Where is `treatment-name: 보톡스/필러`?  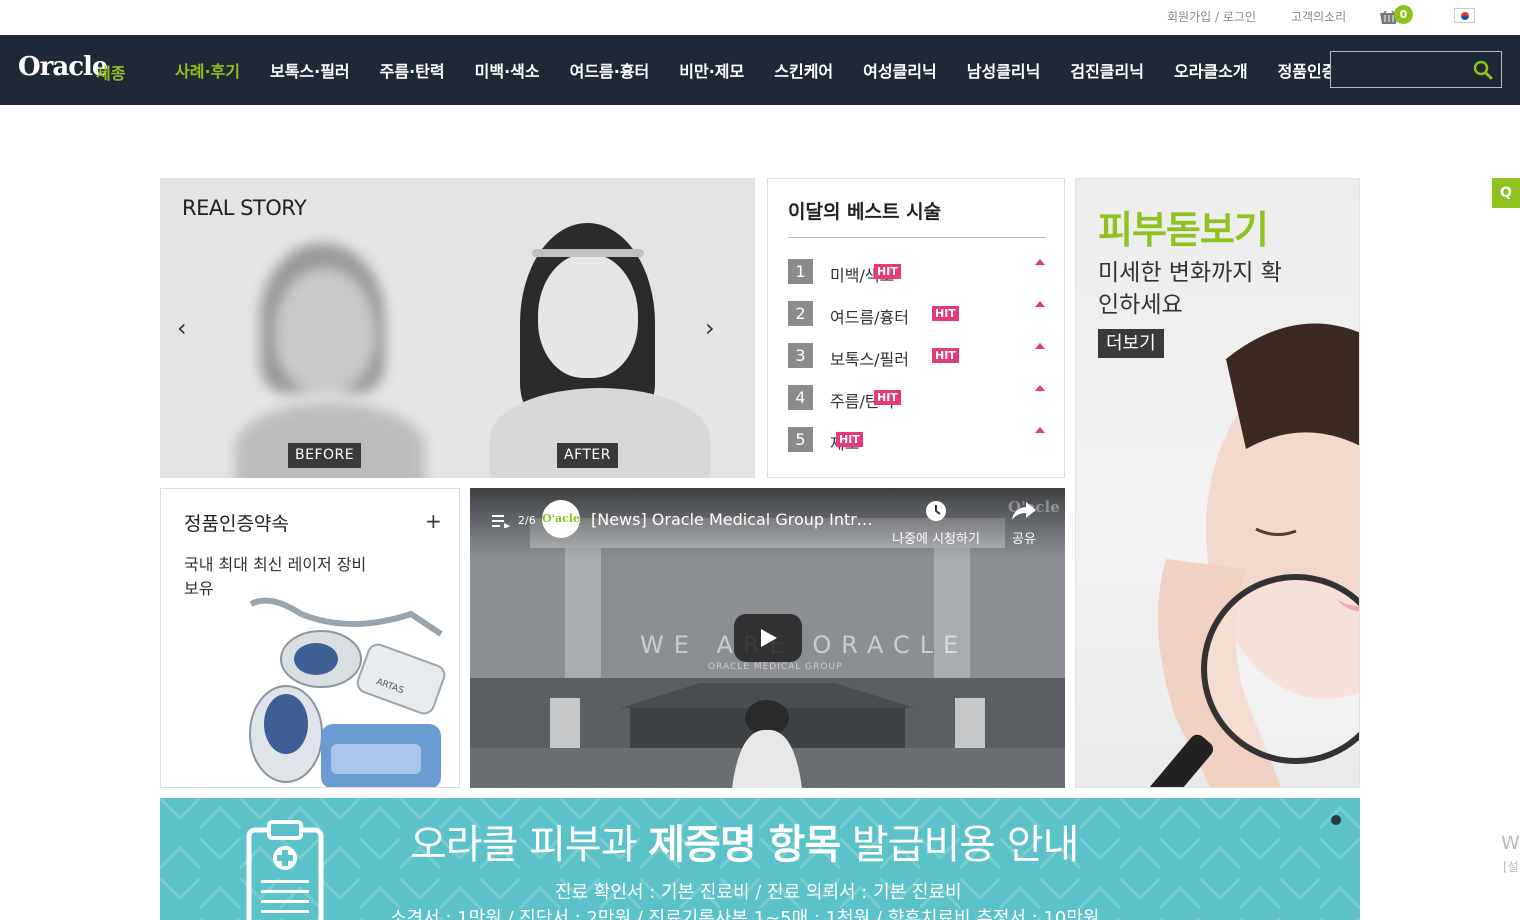
treatment-name: 보톡스/필러 is located at coordinates (869, 359).